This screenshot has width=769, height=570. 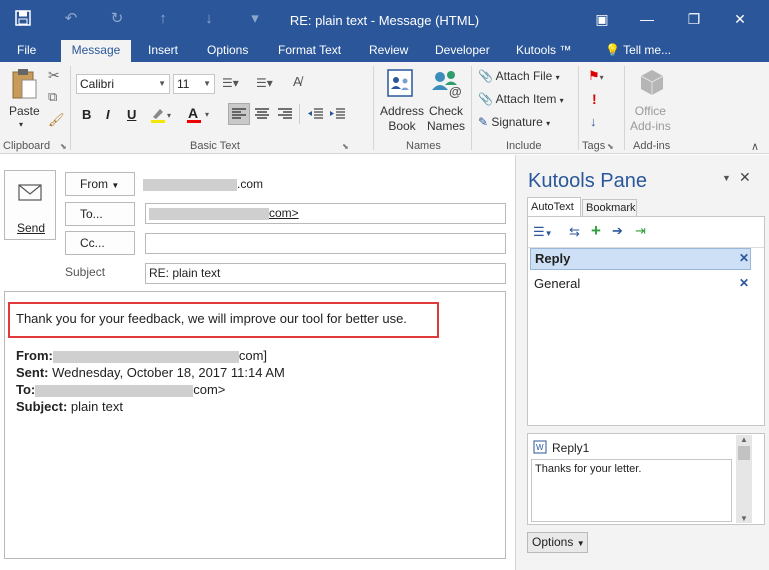 What do you see at coordinates (650, 119) in the screenshot?
I see `office-addins-button: Office Add-ins` at bounding box center [650, 119].